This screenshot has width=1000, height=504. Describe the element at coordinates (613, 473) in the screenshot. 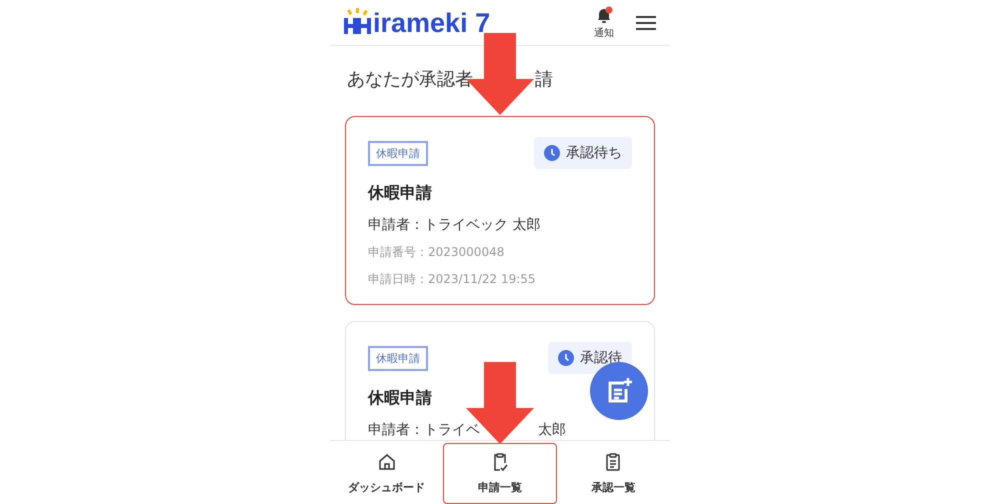

I see `nav-tab: 承認一覧` at that location.